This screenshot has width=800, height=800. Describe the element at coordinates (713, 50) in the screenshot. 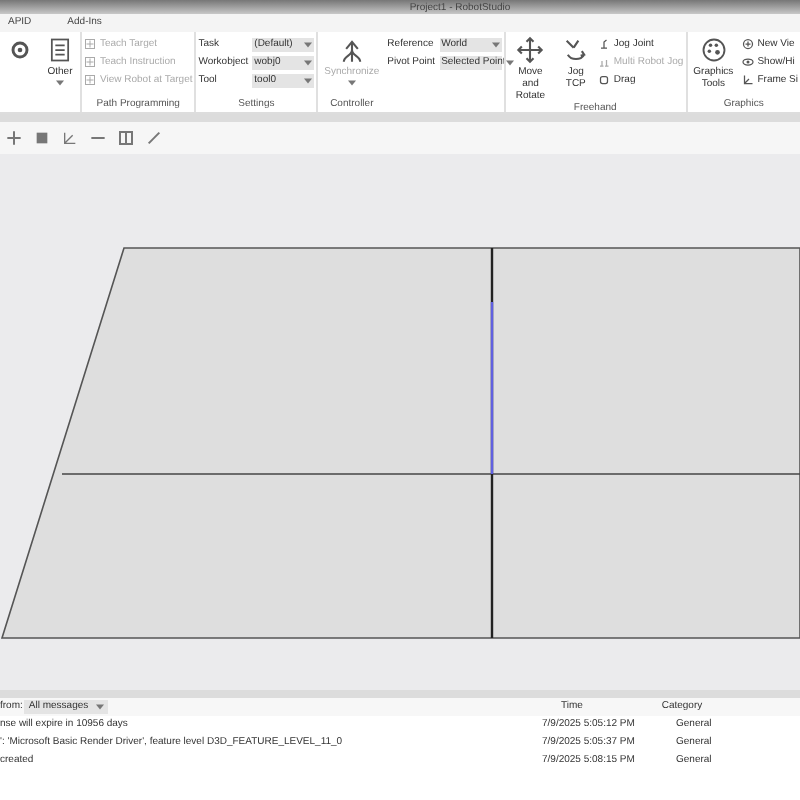

I see `palette-icon` at that location.